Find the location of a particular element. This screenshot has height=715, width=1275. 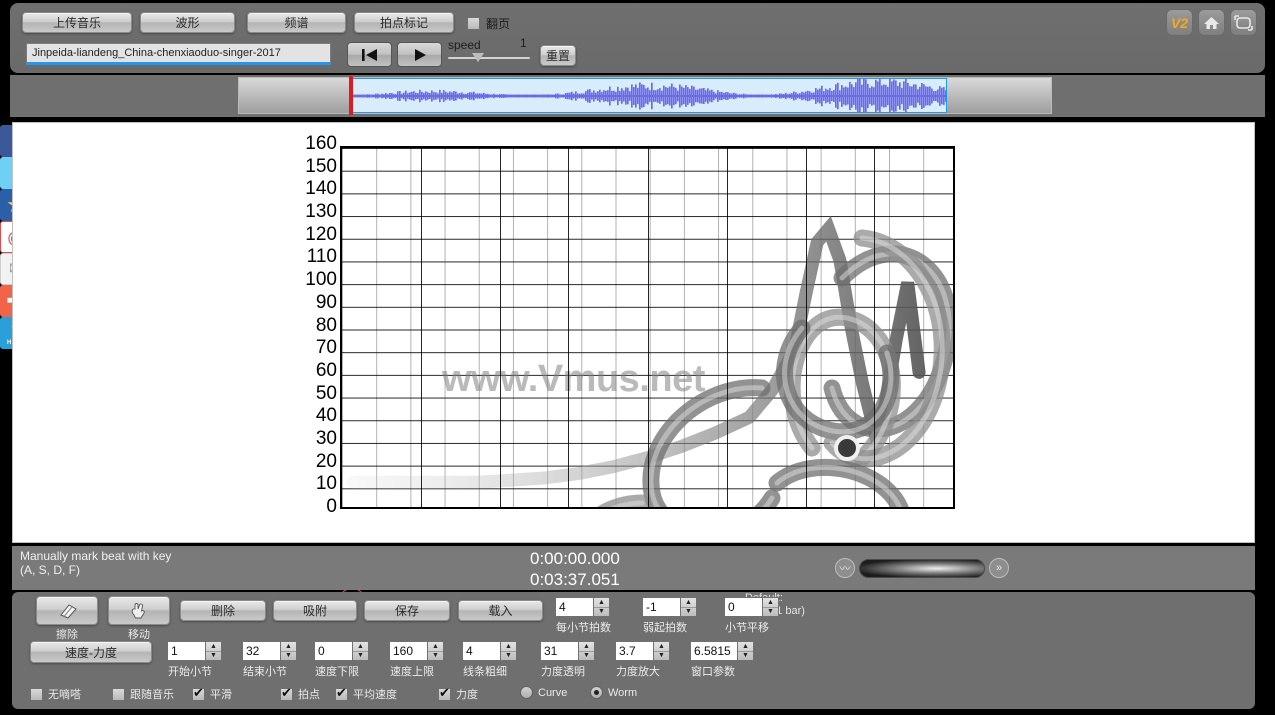

volume-slider is located at coordinates (922, 568).